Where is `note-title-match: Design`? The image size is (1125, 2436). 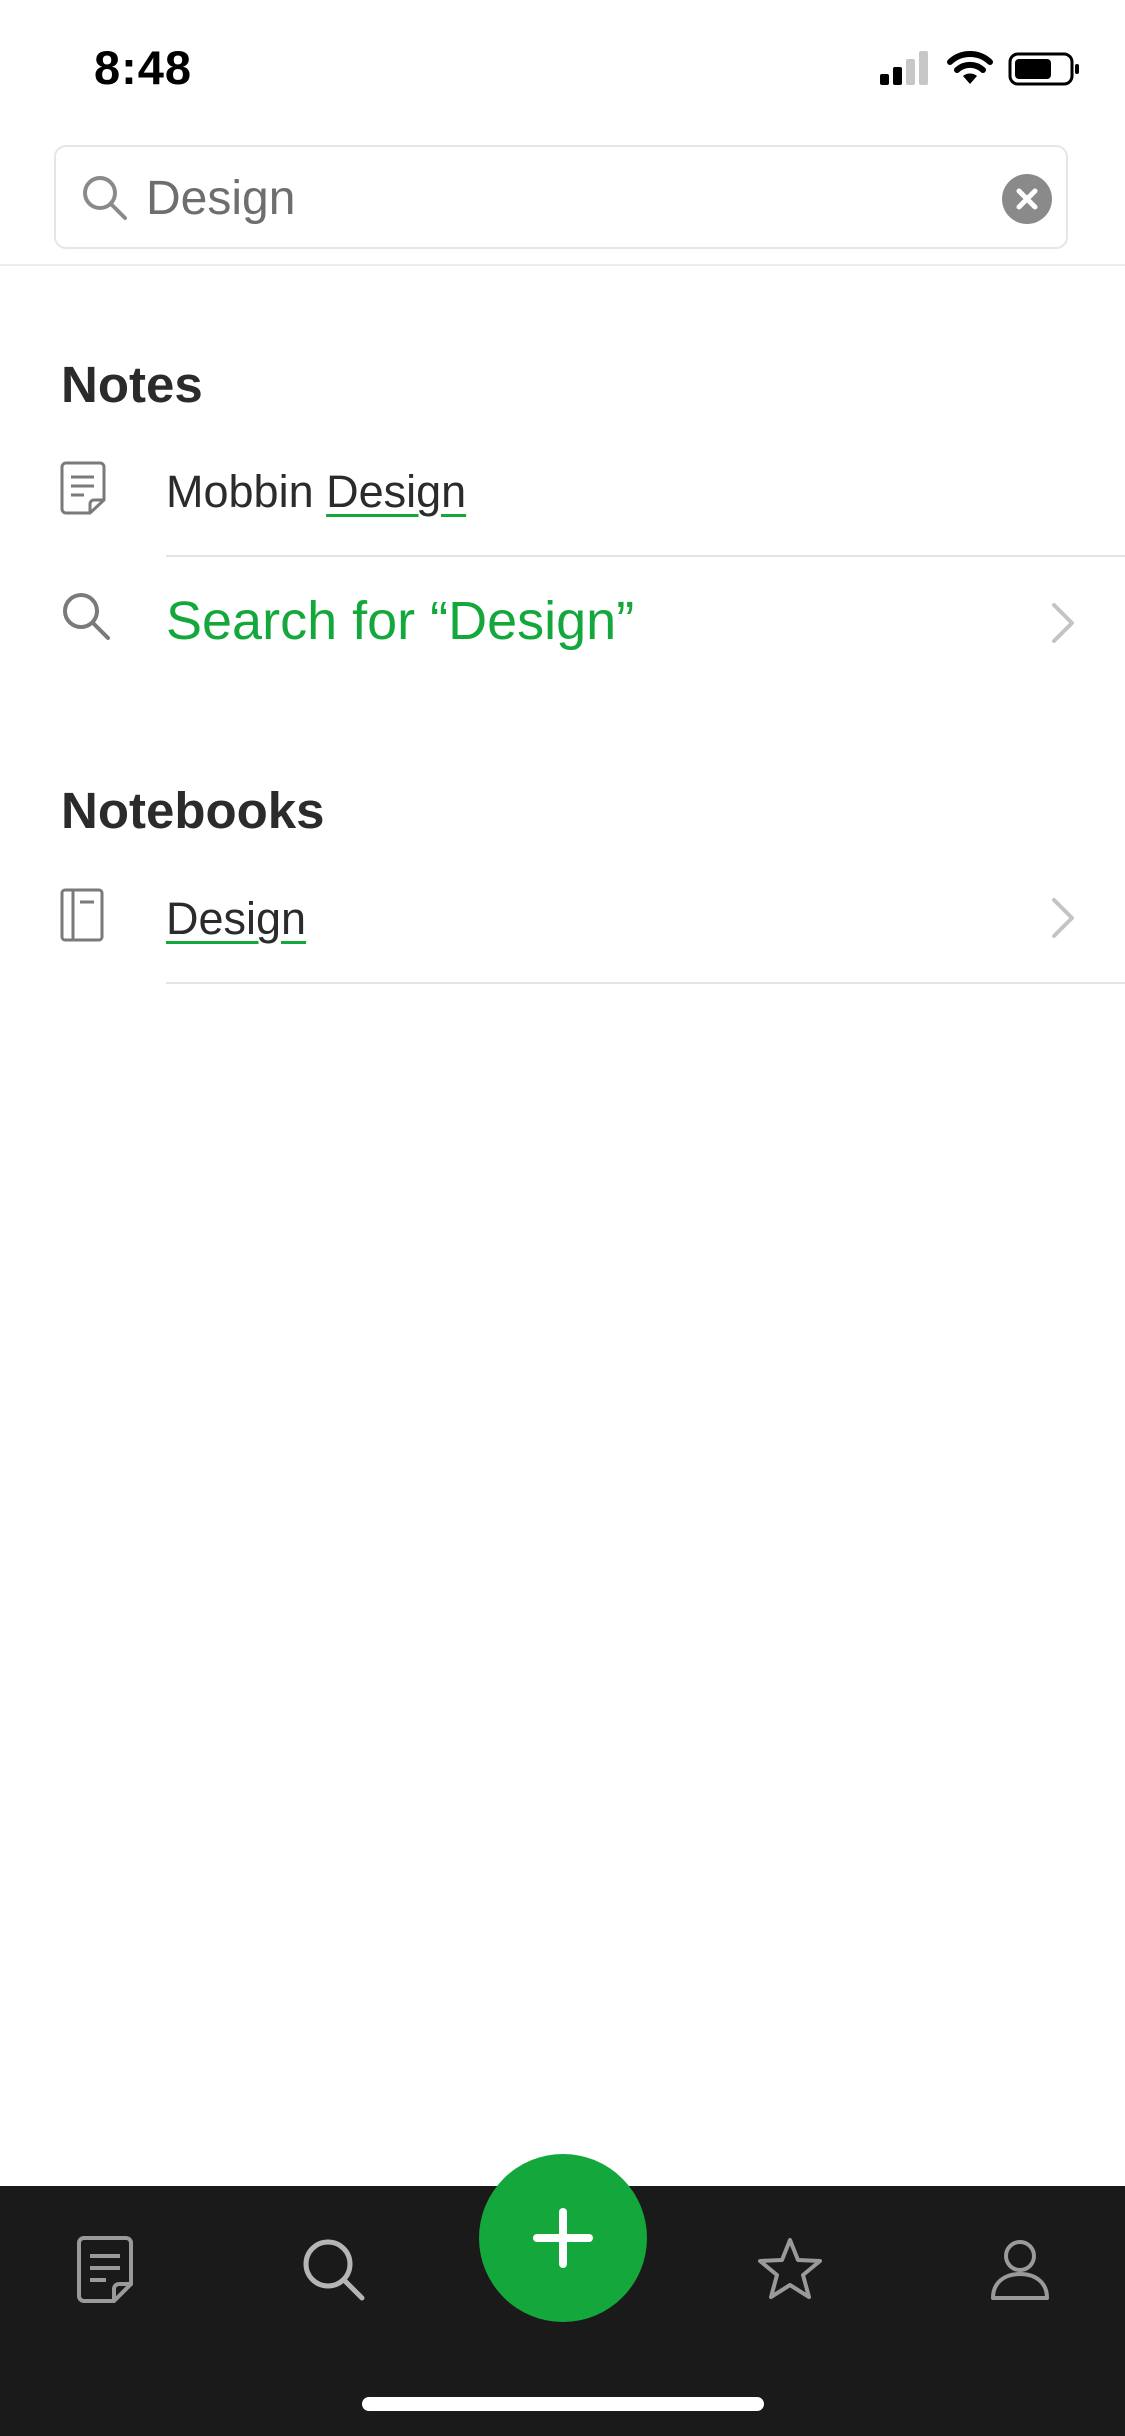 note-title-match: Design is located at coordinates (396, 491).